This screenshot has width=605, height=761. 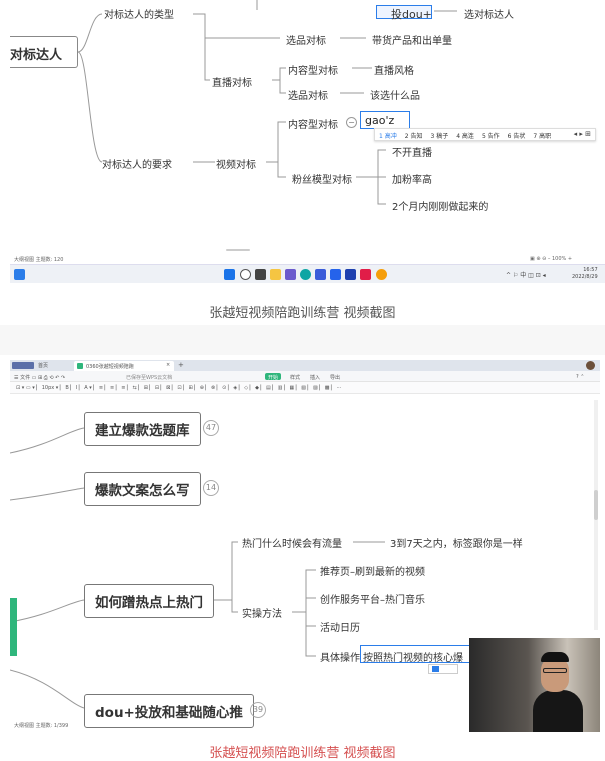 What do you see at coordinates (13, 627) in the screenshot?
I see `green-accent-node` at bounding box center [13, 627].